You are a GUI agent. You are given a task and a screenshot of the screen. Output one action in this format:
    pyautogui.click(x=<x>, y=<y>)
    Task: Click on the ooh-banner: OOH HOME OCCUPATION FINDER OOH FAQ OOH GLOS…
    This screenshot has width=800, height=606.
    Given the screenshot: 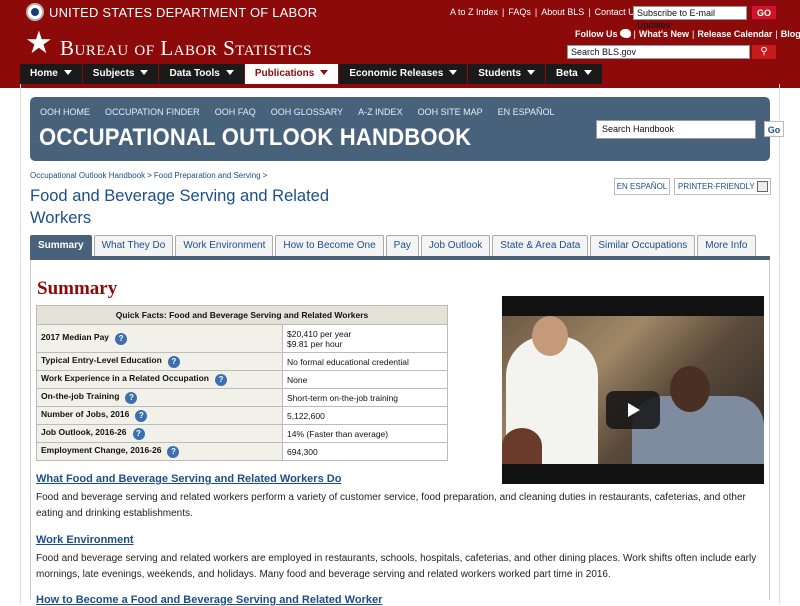 What is the action you would take?
    pyautogui.click(x=407, y=129)
    